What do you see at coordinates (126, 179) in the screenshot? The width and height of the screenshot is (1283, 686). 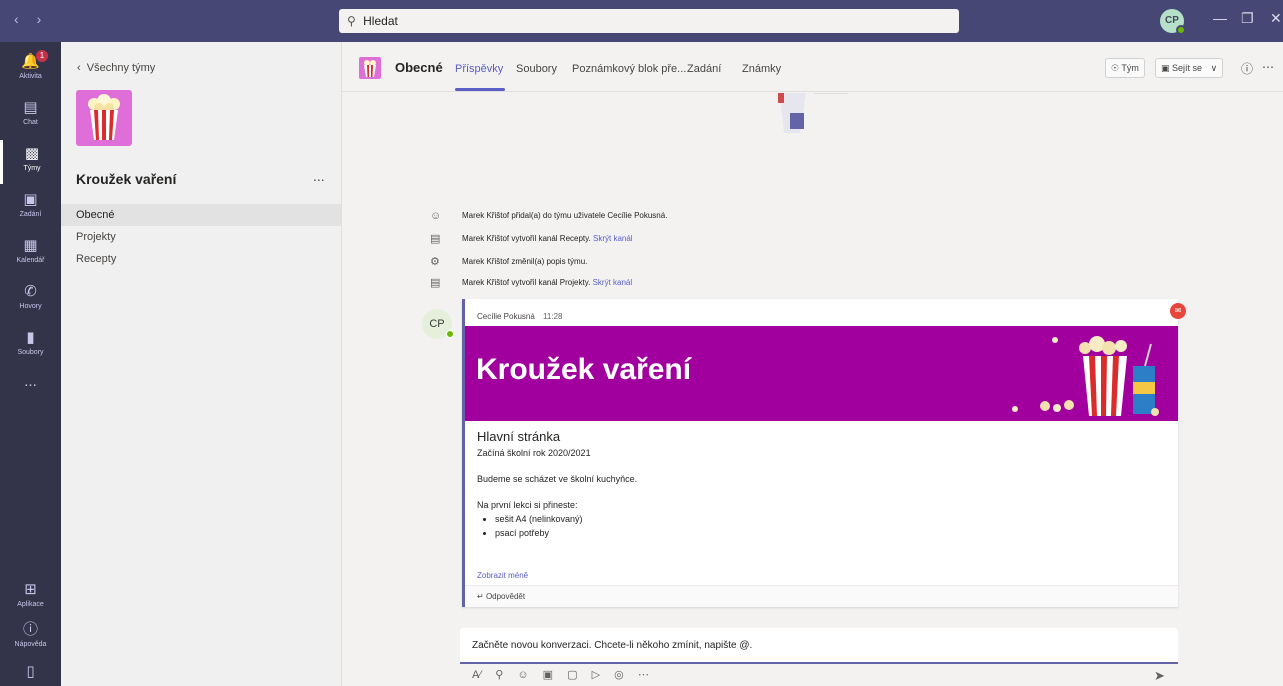 I see `team-name: Kroužek vaření` at bounding box center [126, 179].